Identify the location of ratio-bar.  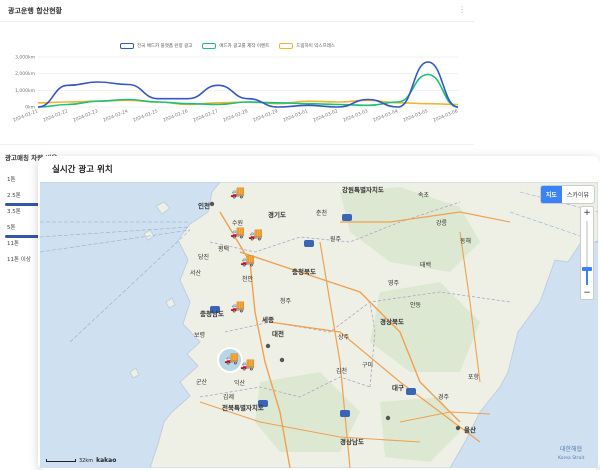
(23, 236).